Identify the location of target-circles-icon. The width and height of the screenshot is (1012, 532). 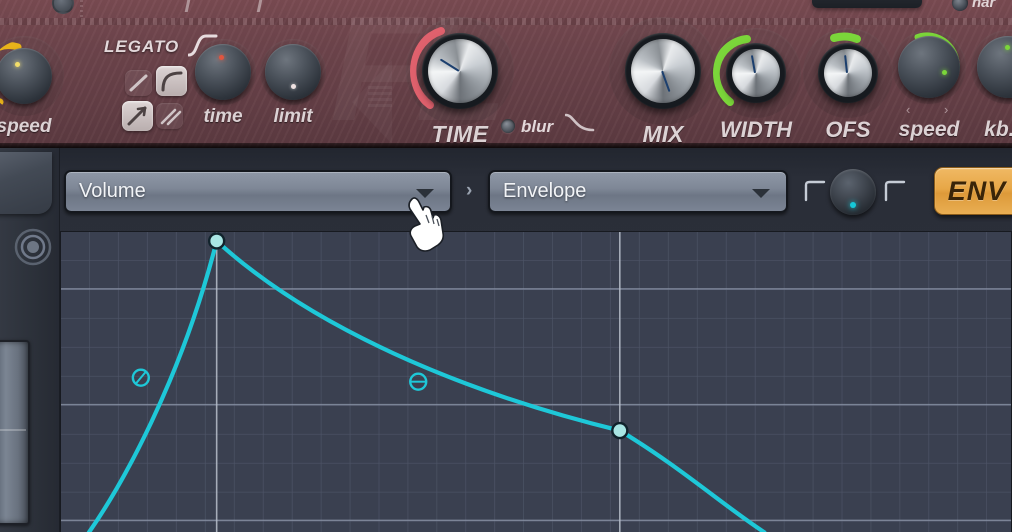
(33, 247).